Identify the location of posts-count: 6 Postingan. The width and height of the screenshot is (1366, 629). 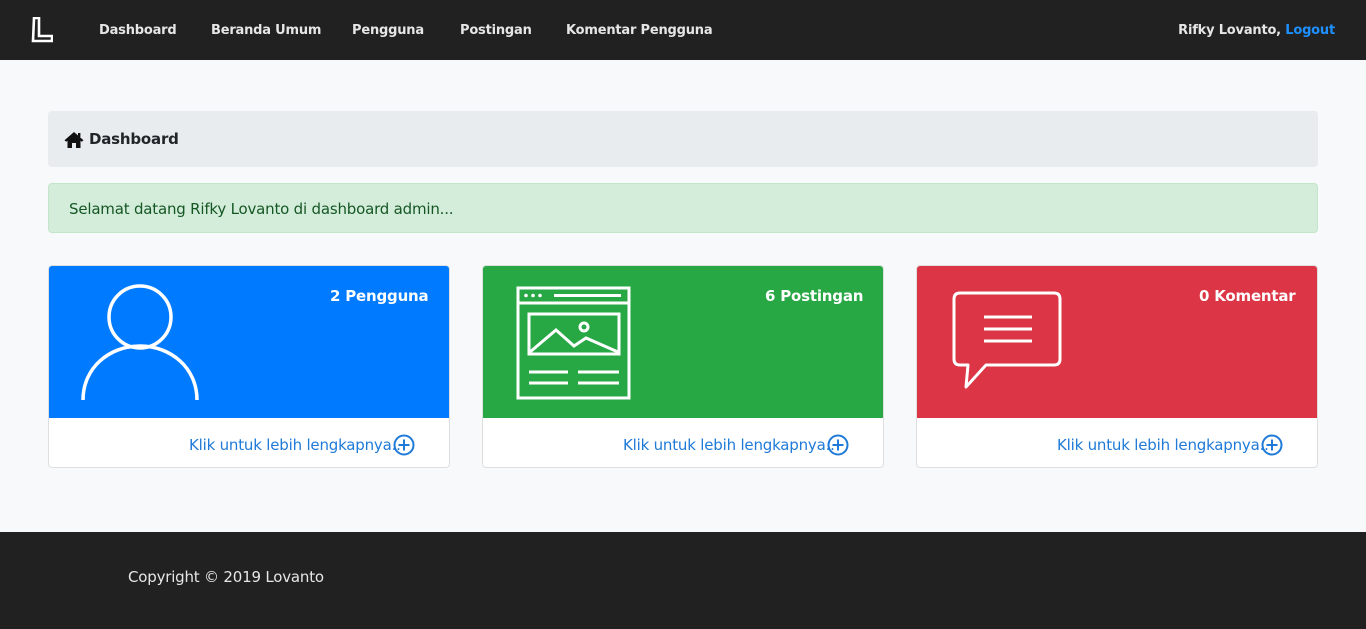
(814, 296).